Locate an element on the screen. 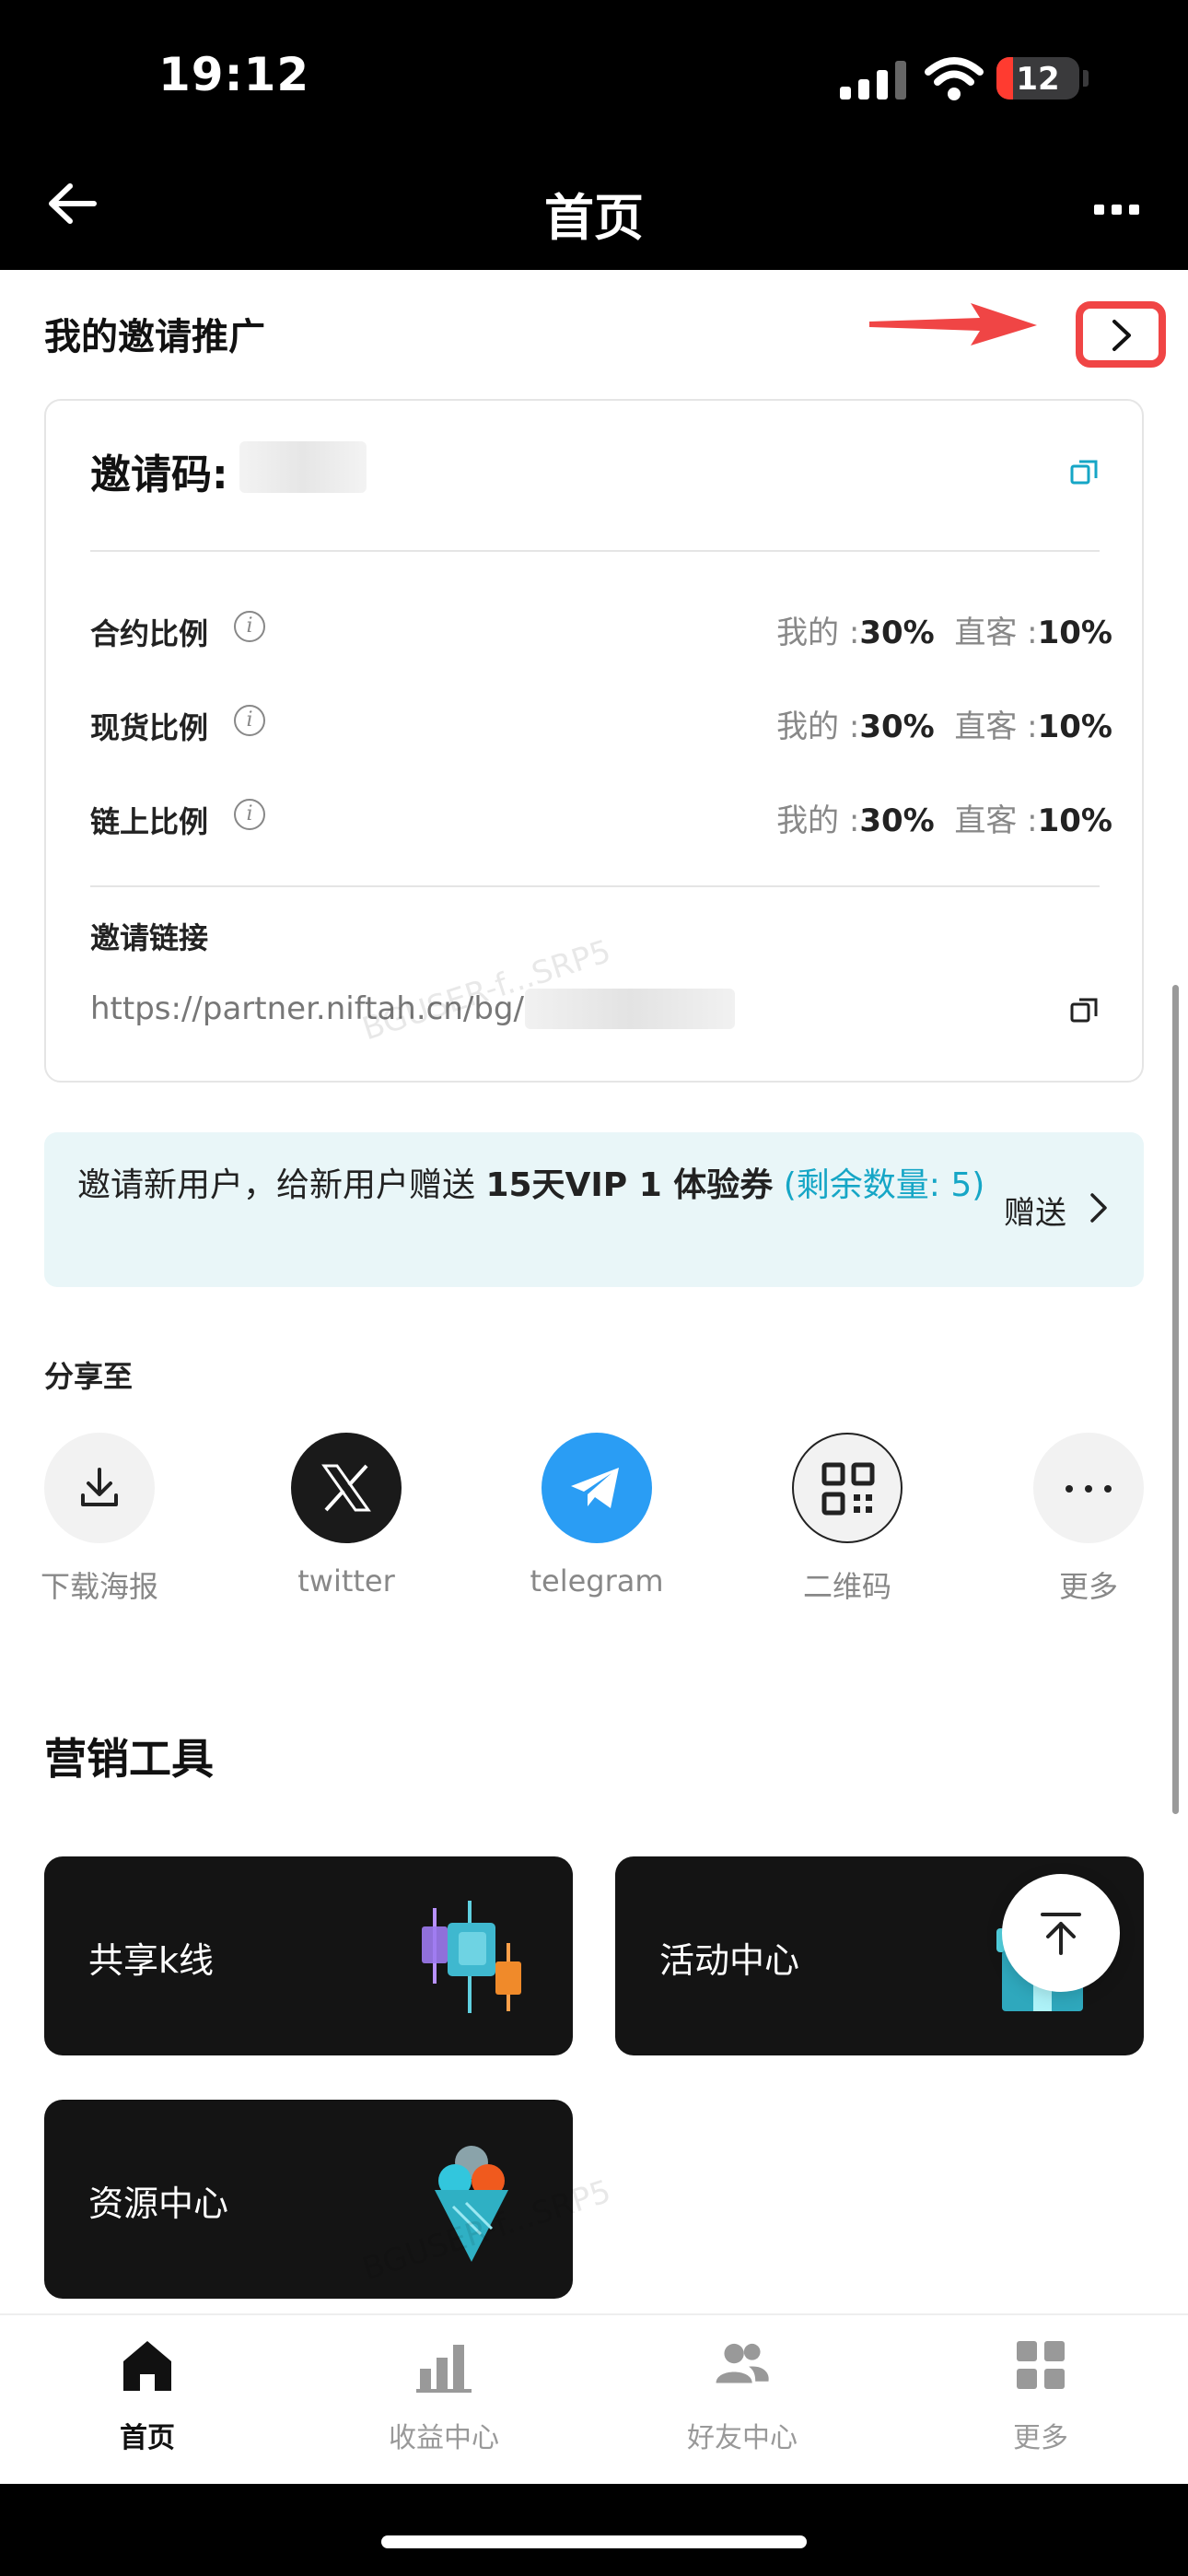 The height and width of the screenshot is (2576, 1188). qr-code-icon is located at coordinates (847, 1488).